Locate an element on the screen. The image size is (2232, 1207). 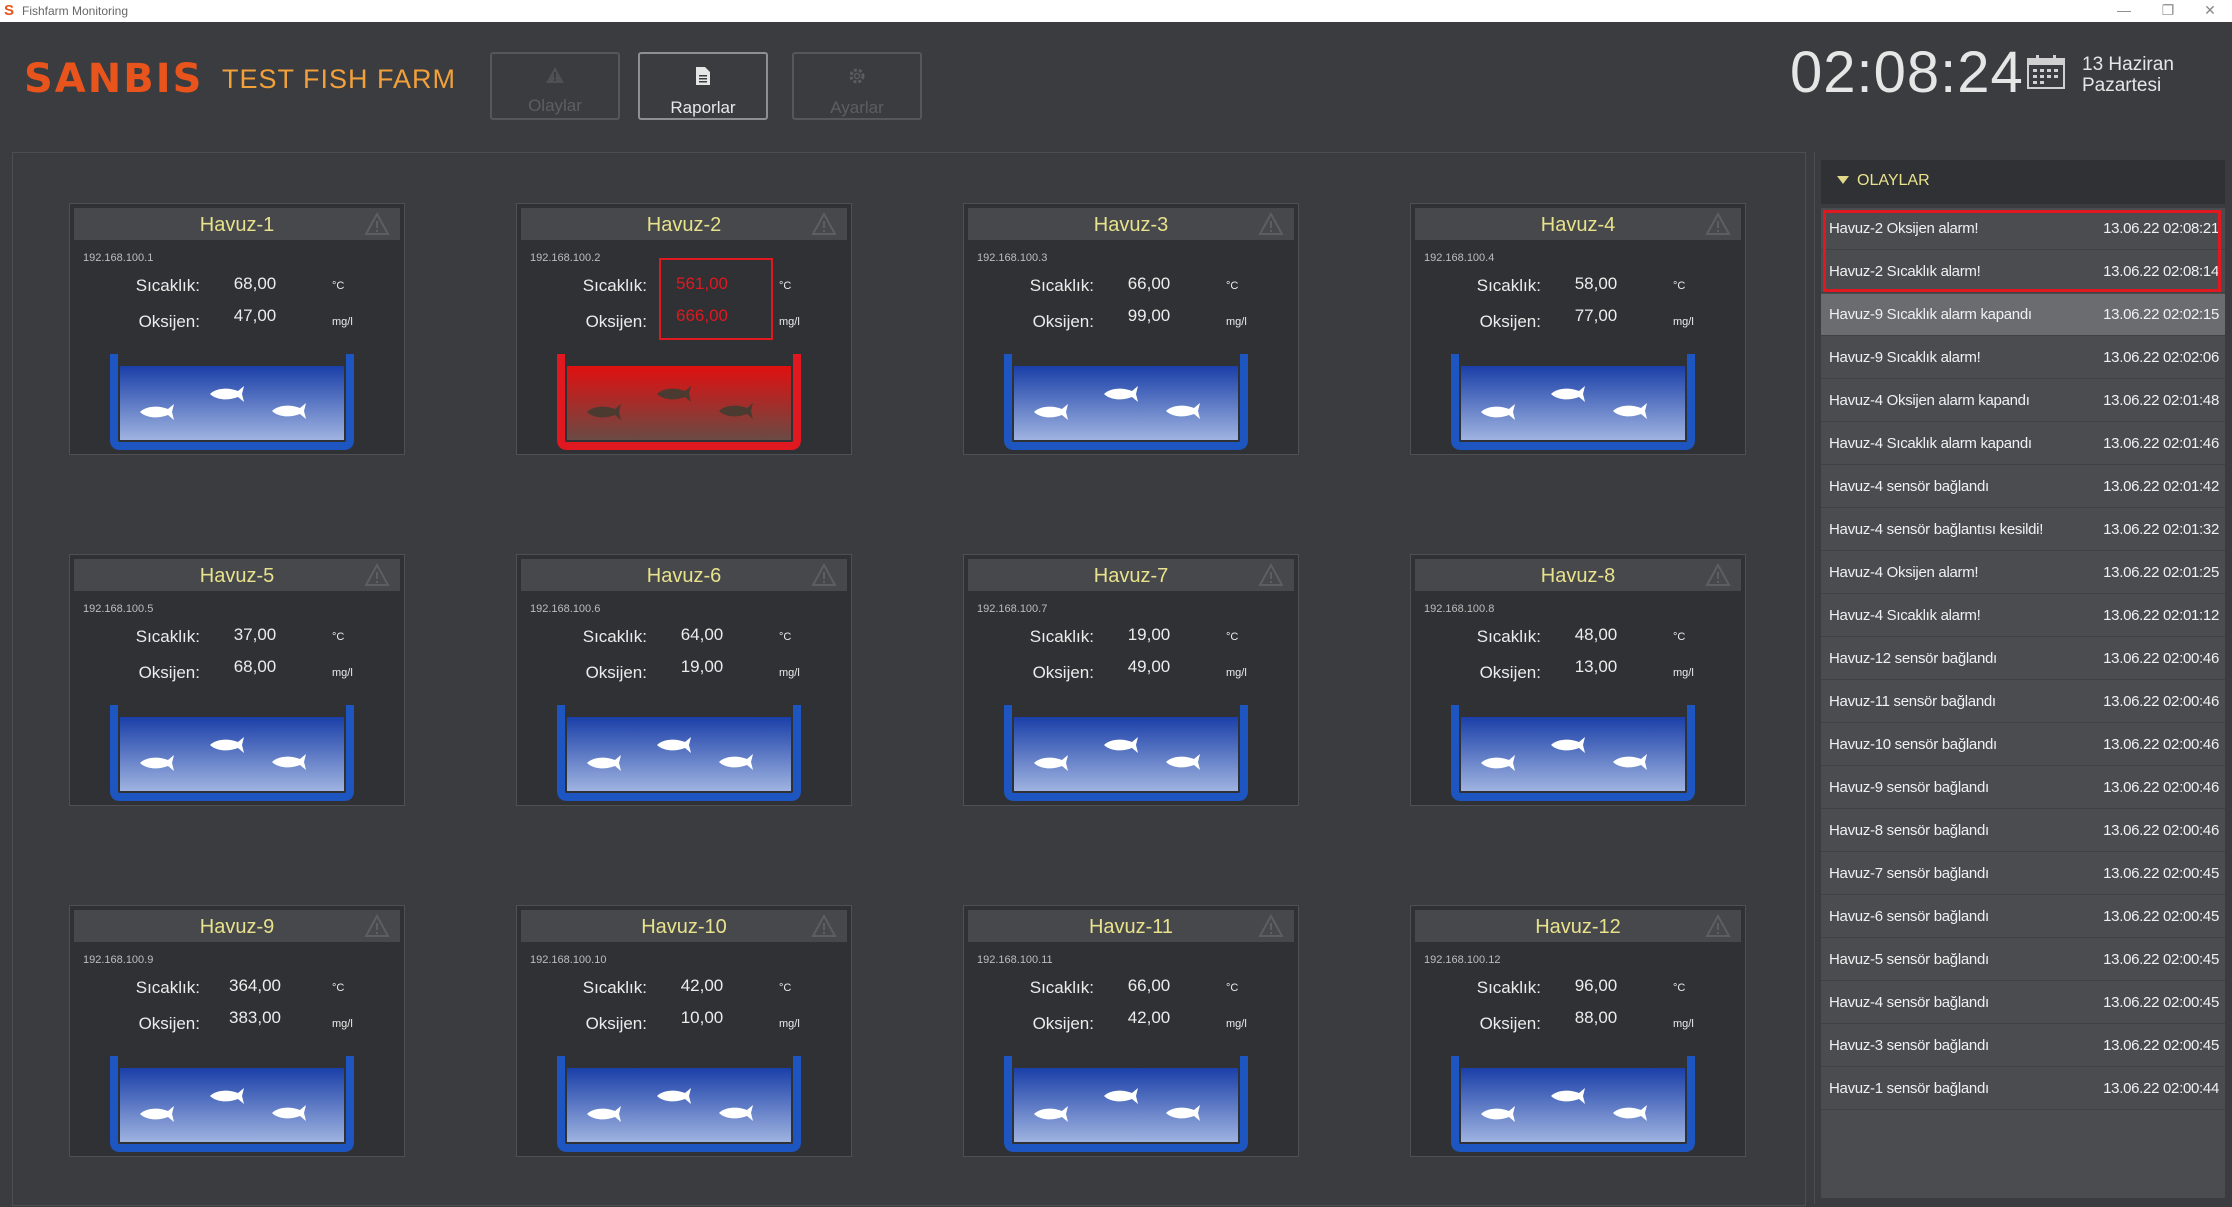
event-row: Havuz-8 sensör bağlandı 13.06.22 02:00:46 is located at coordinates (2023, 831).